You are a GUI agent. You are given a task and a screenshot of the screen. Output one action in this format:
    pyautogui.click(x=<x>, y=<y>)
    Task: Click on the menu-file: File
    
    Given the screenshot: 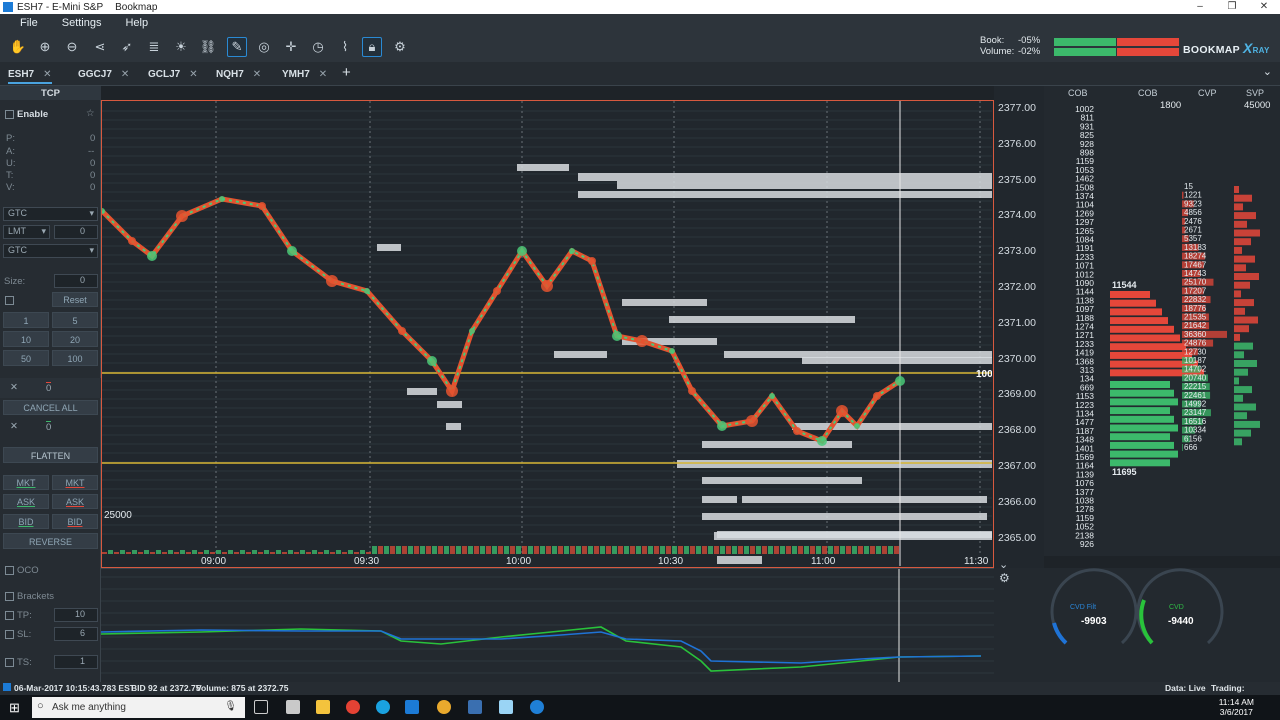 What is the action you would take?
    pyautogui.click(x=29, y=23)
    